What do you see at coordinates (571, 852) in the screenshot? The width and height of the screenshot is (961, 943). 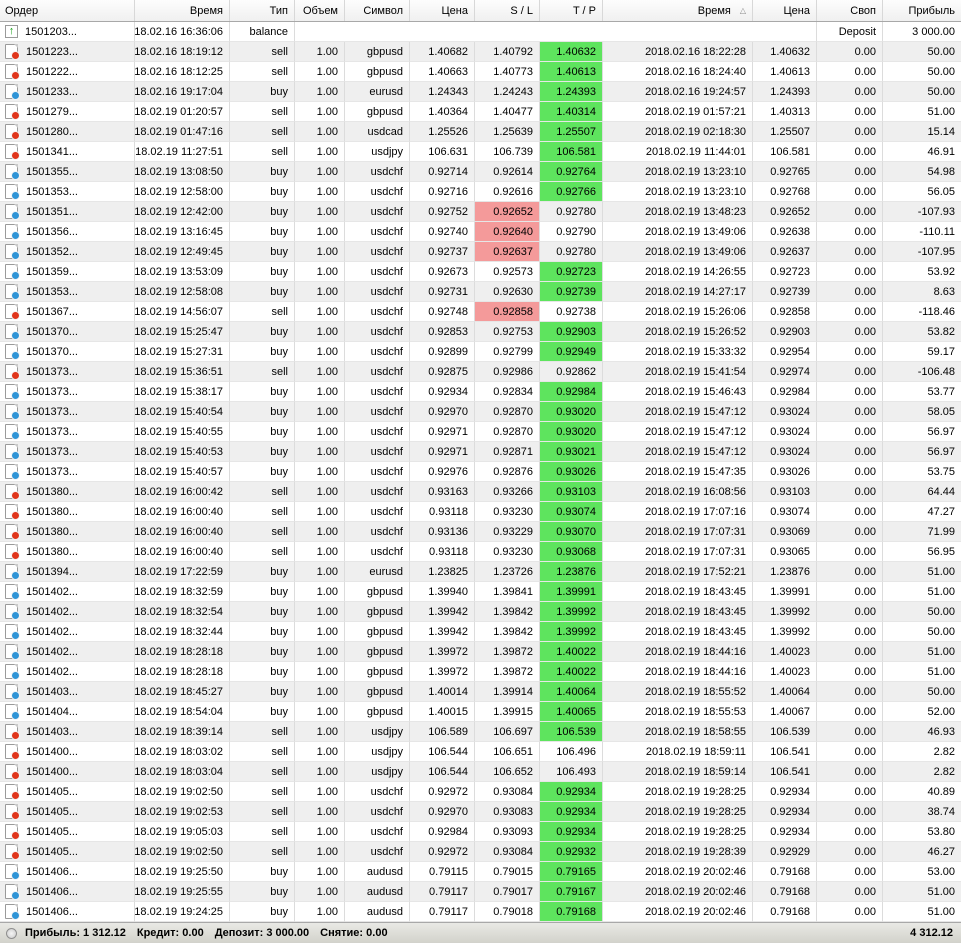 I see `cell-tp: 0.92932` at bounding box center [571, 852].